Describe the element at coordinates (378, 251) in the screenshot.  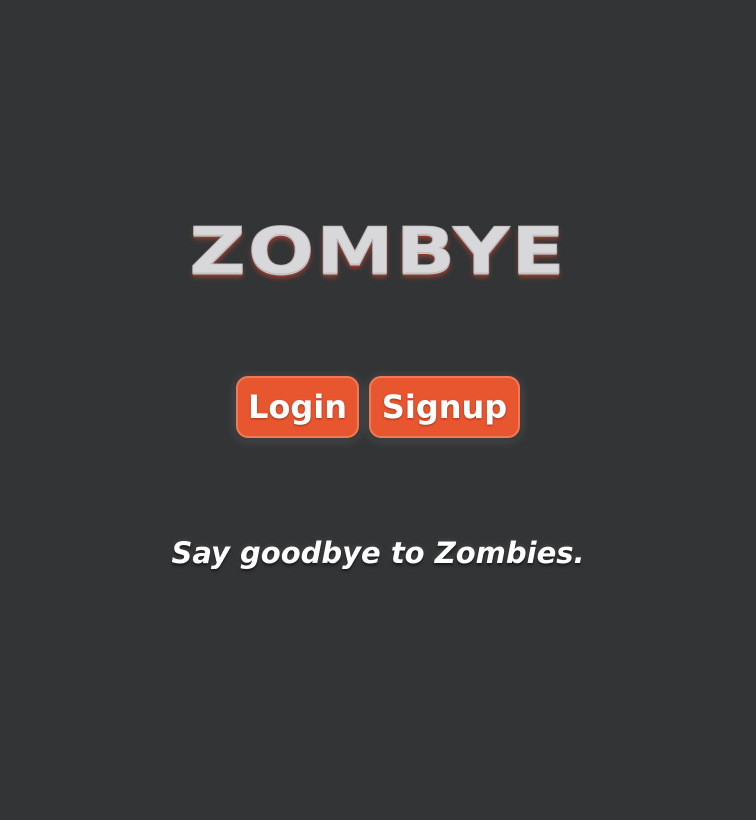
I see `app-logo: ZOMBYE` at that location.